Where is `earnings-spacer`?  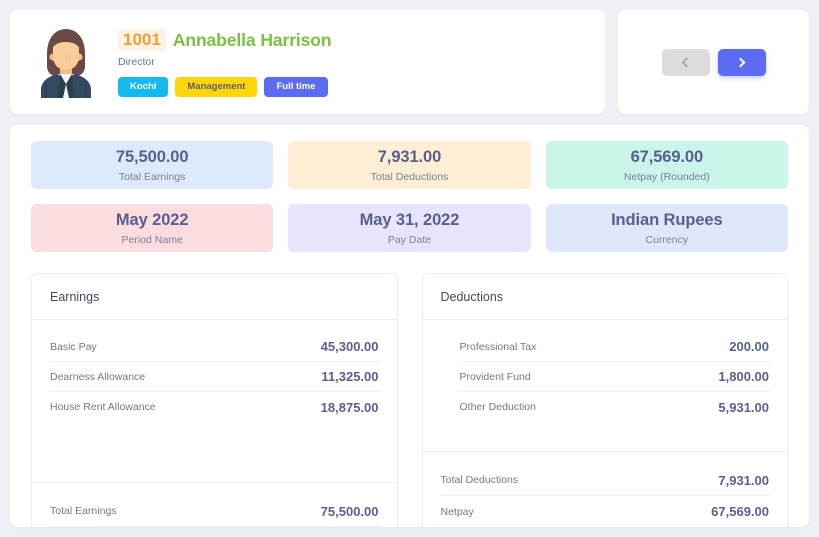
earnings-spacer is located at coordinates (214, 452).